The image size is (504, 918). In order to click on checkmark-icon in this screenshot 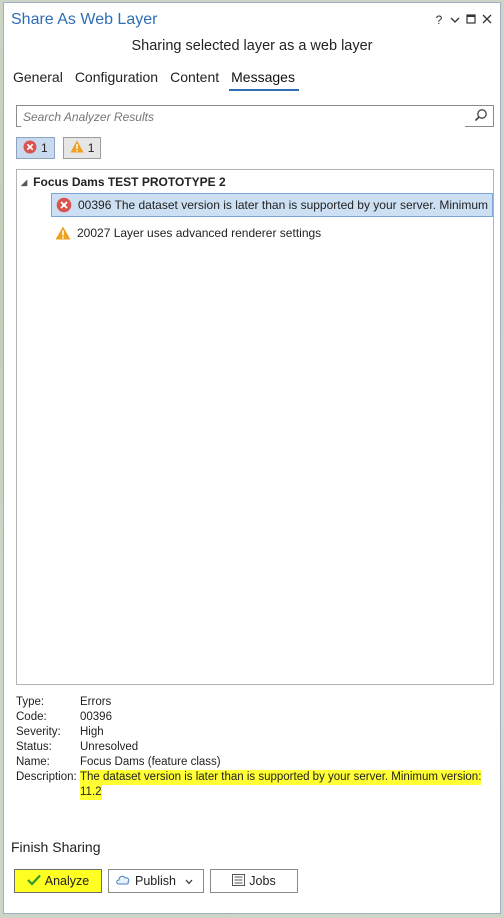, I will do `click(35, 881)`.